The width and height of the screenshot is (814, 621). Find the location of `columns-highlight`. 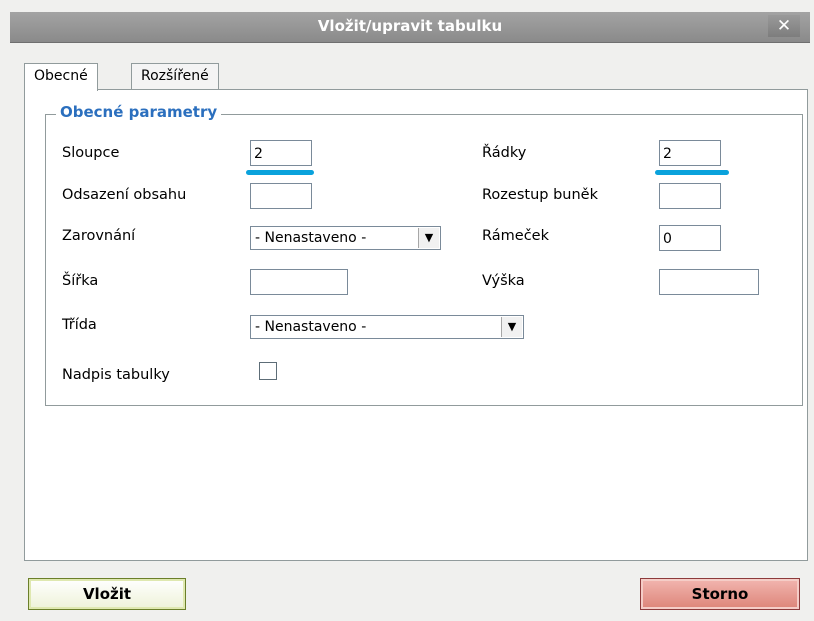

columns-highlight is located at coordinates (280, 172).